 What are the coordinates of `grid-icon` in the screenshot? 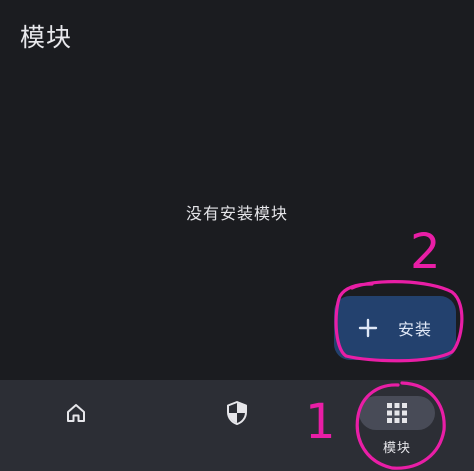 It's located at (397, 413).